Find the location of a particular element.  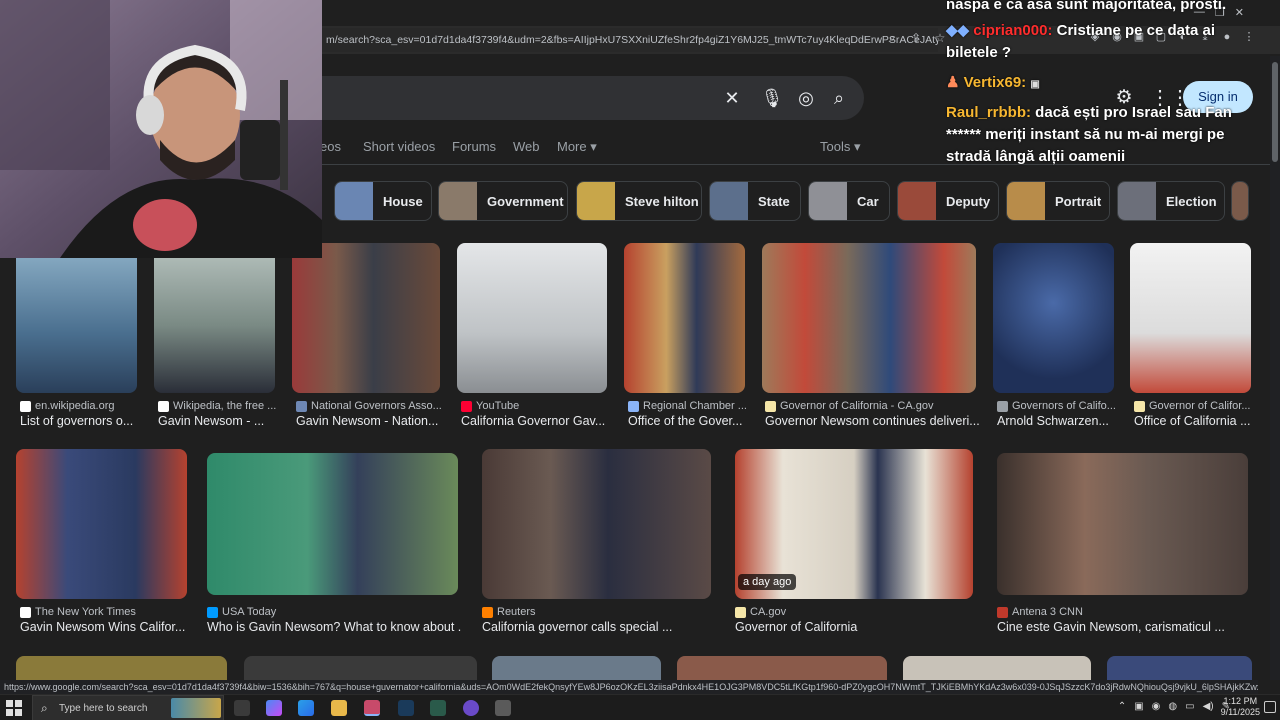

chip-steve-hilton: Steve hilton is located at coordinates (639, 201).